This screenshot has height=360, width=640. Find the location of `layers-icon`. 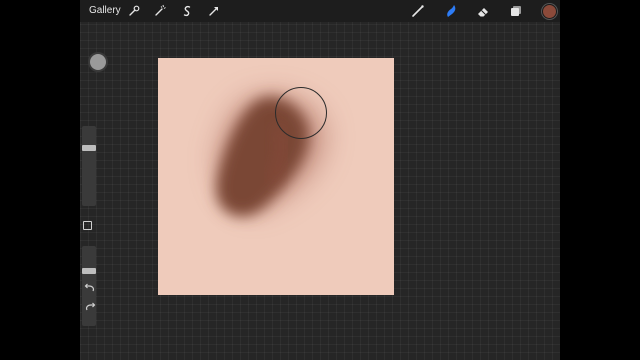

layers-icon is located at coordinates (516, 11).